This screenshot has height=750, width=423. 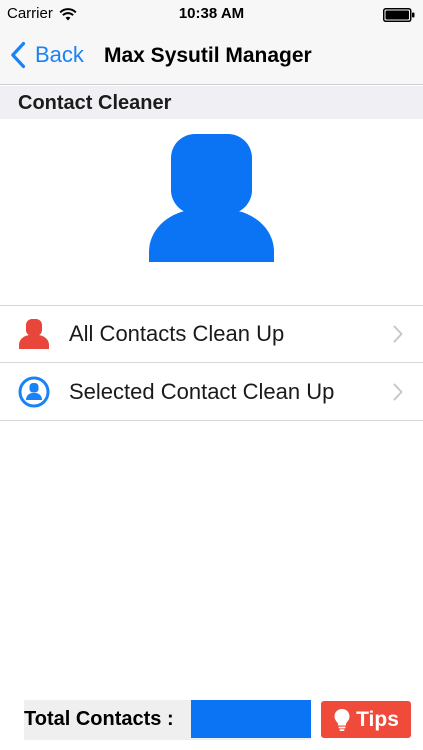 I want to click on person-circle-icon, so click(x=34, y=392).